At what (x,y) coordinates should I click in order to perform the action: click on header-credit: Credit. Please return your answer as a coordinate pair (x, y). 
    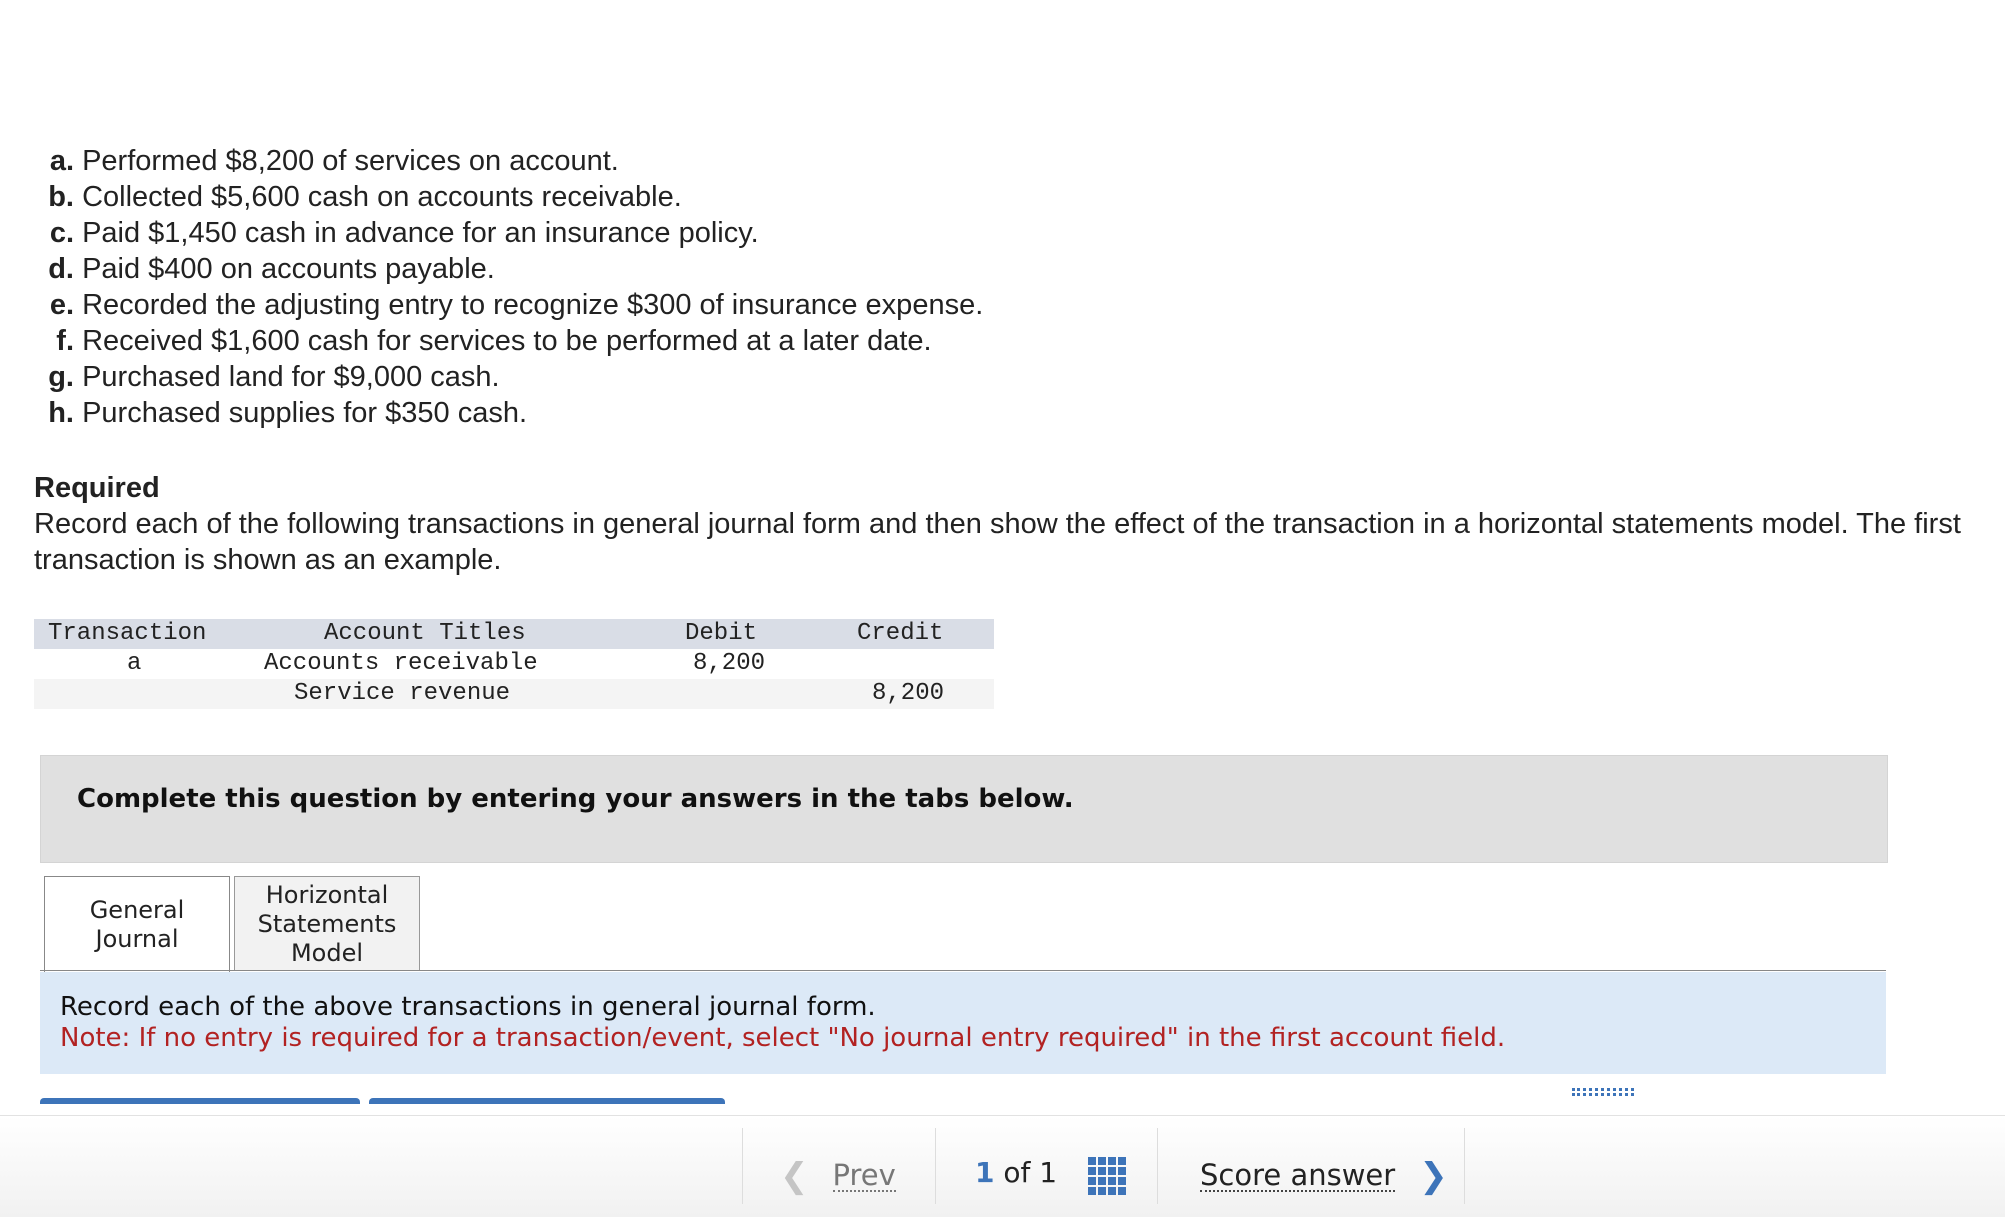
    Looking at the image, I should click on (900, 633).